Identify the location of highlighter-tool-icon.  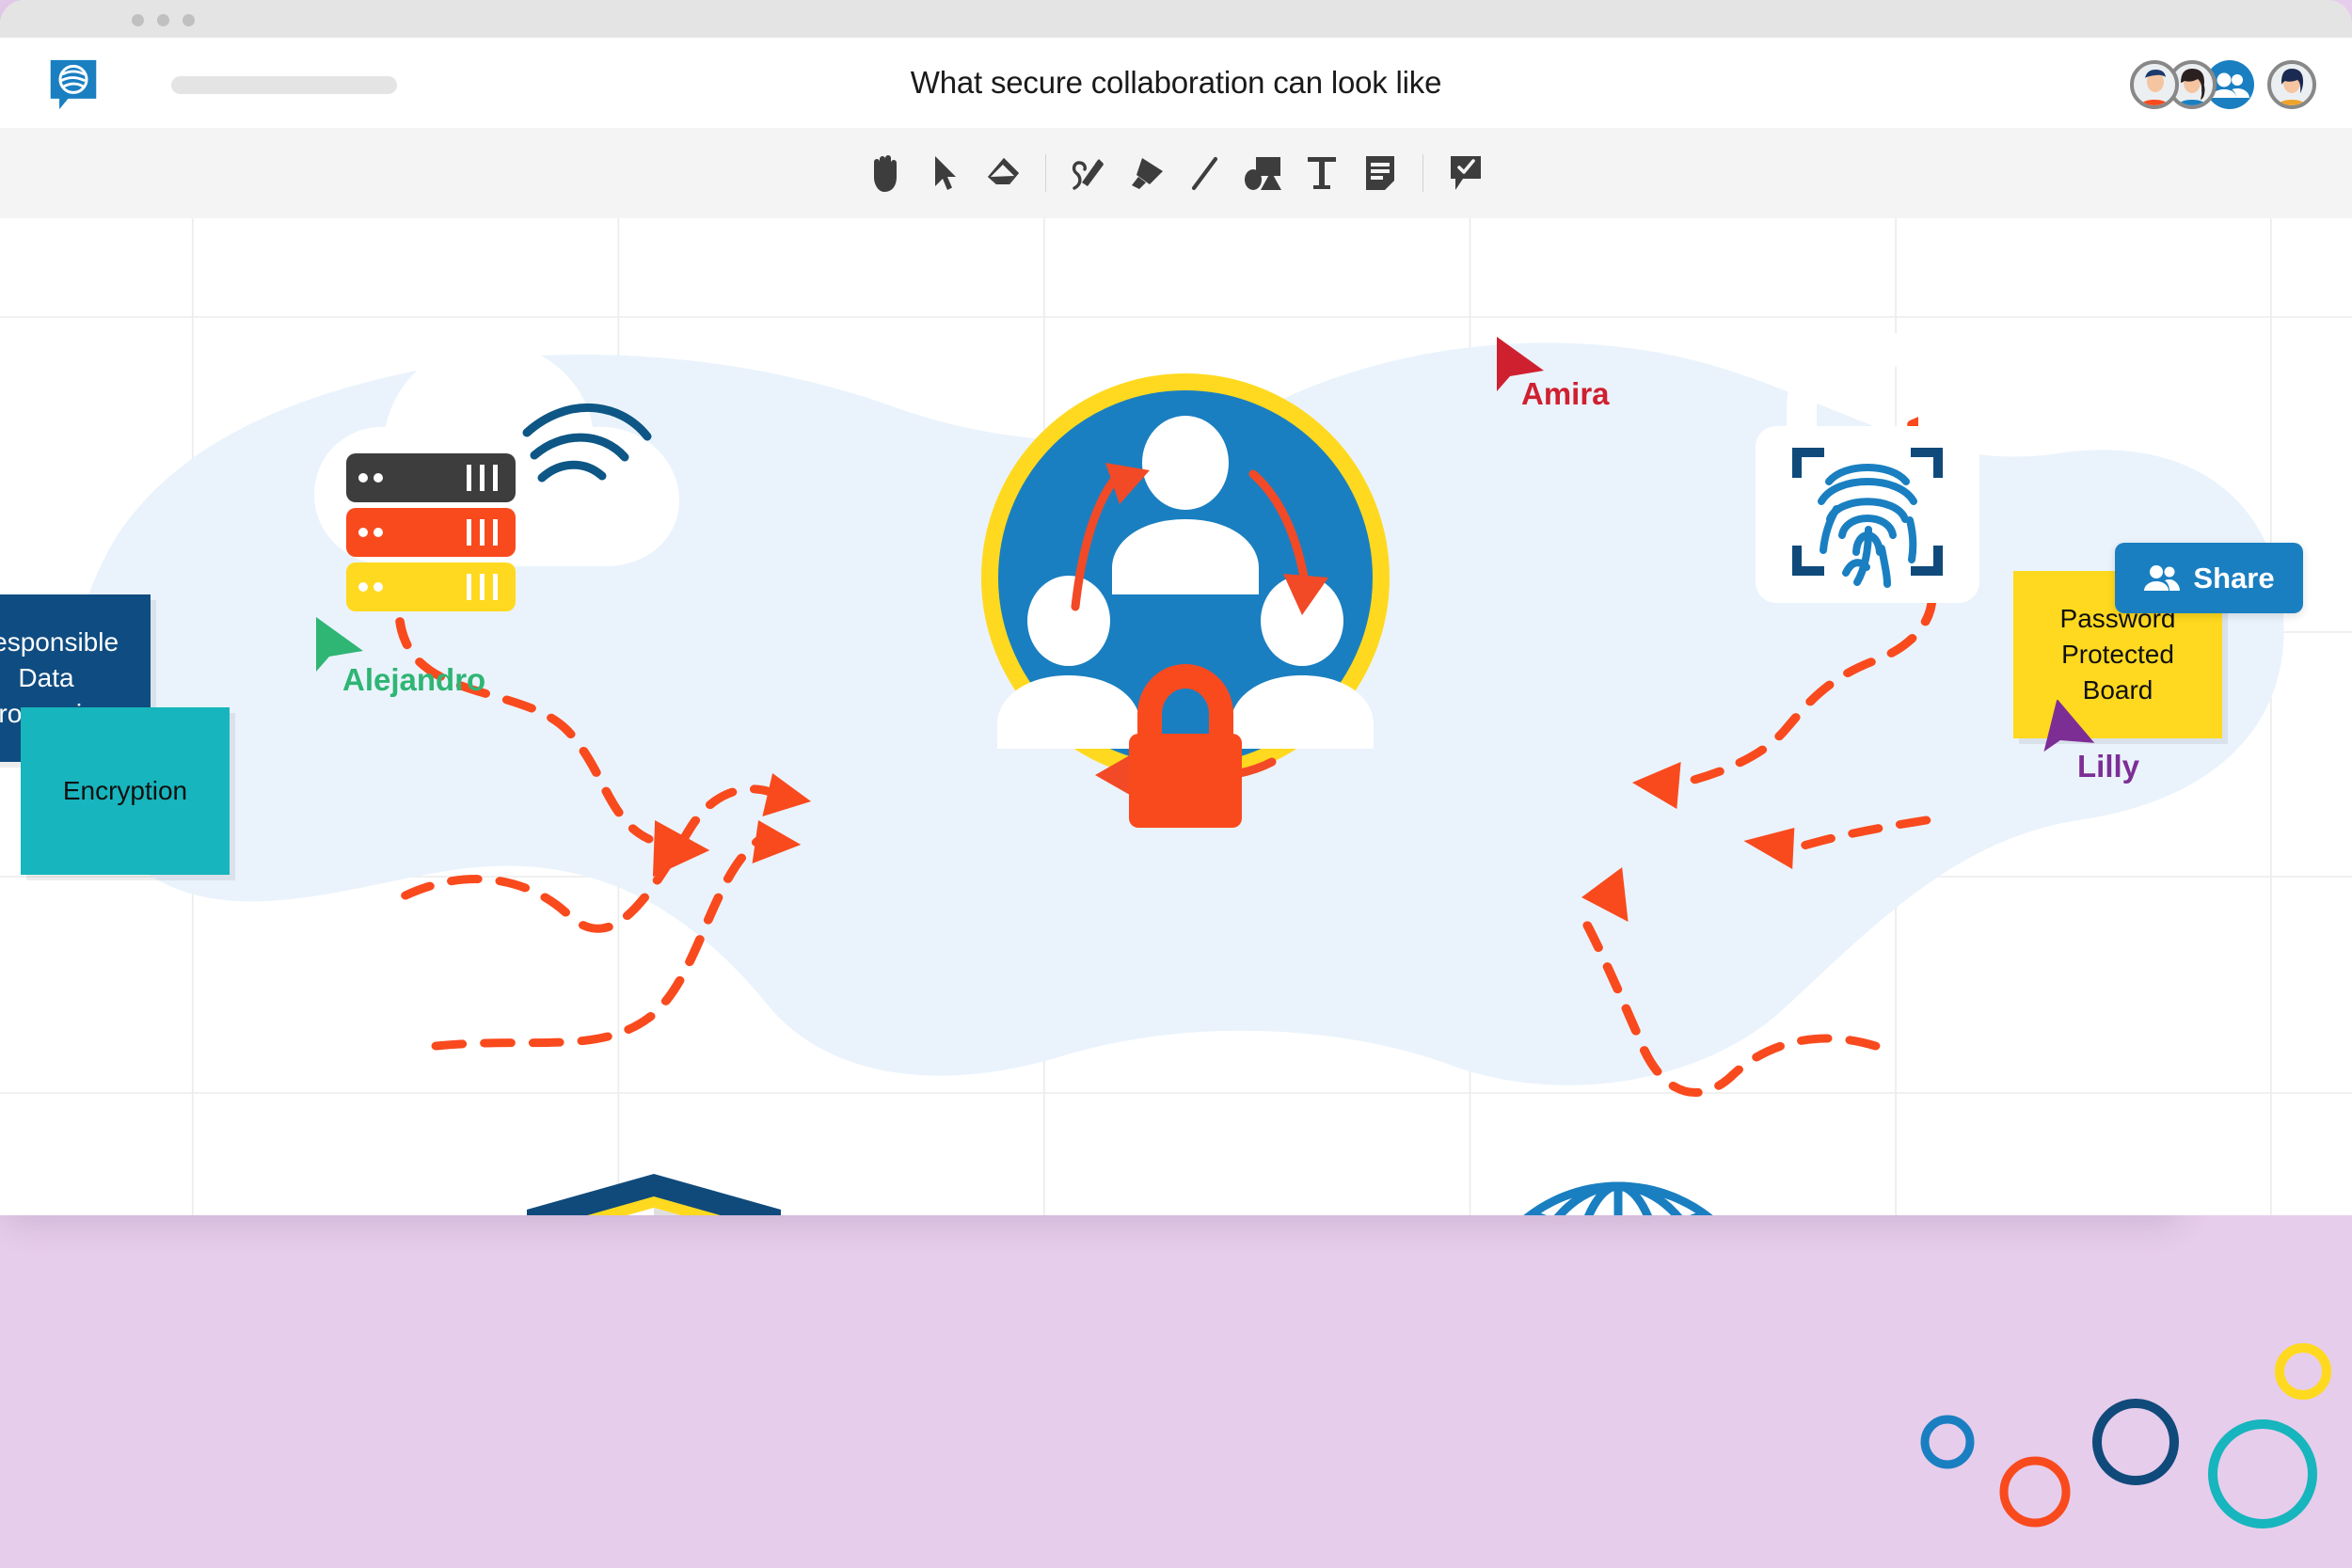
(1147, 173).